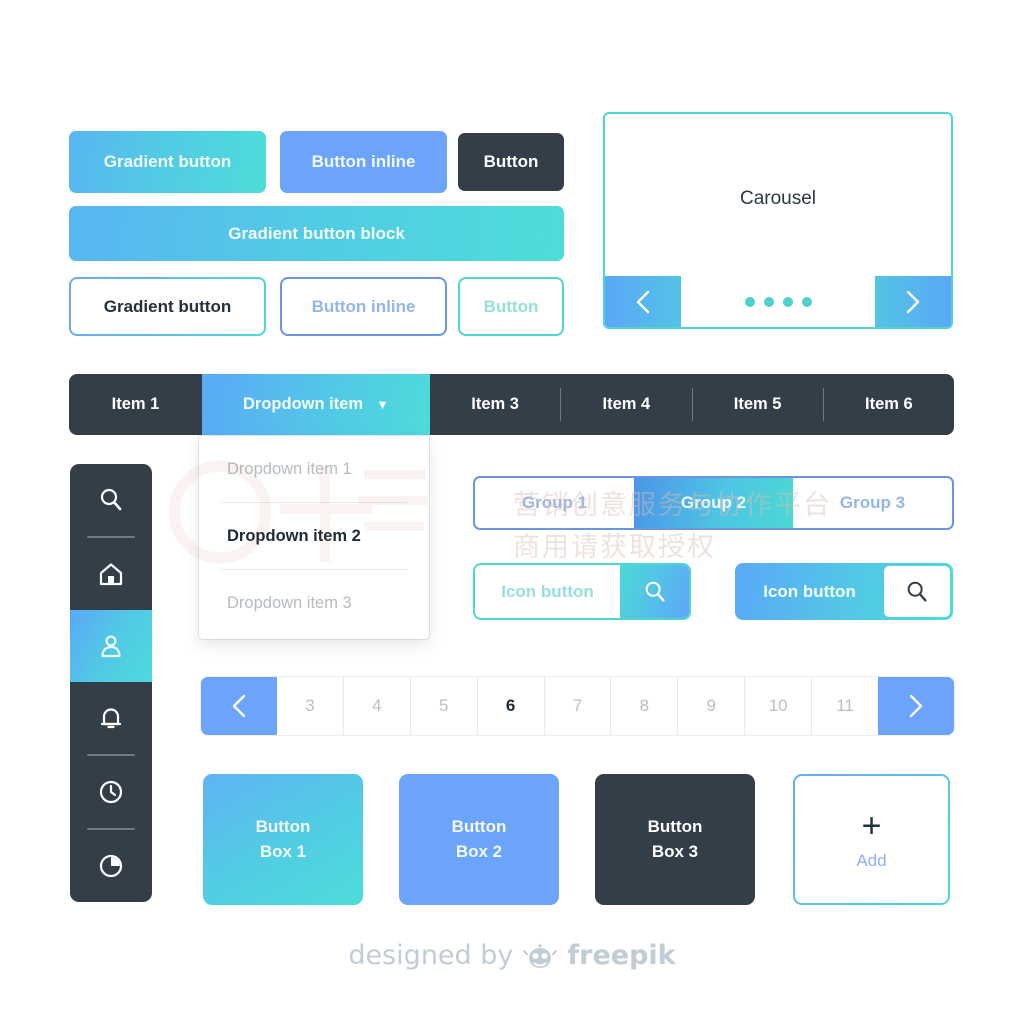 This screenshot has width=1024, height=1024. What do you see at coordinates (376, 706) in the screenshot?
I see `pagination-page: 4` at bounding box center [376, 706].